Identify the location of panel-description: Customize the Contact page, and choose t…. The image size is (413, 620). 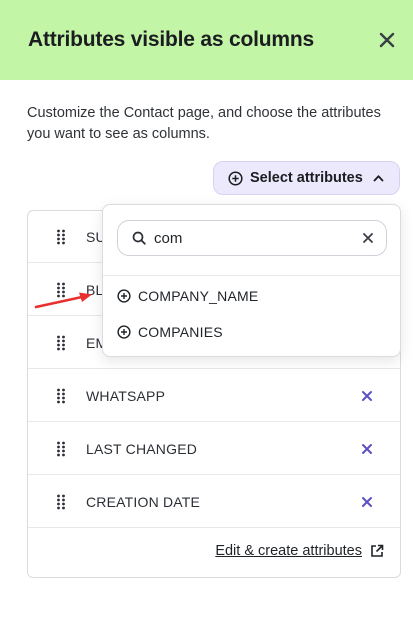
(204, 123).